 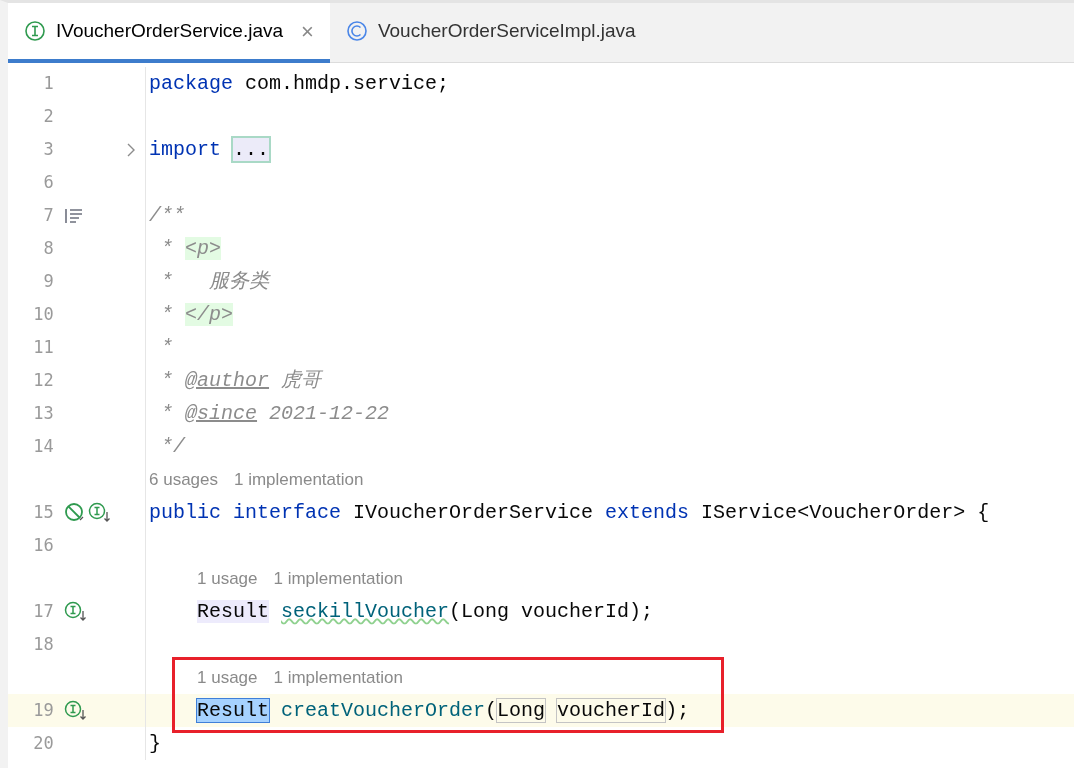 What do you see at coordinates (43, 611) in the screenshot?
I see `line-number: 17` at bounding box center [43, 611].